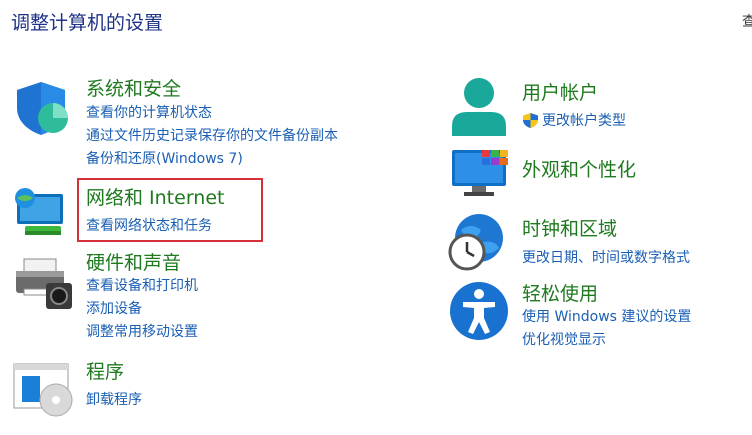 The image size is (752, 435). Describe the element at coordinates (133, 87) in the screenshot. I see `category-title-system-security: 系统和安全` at that location.